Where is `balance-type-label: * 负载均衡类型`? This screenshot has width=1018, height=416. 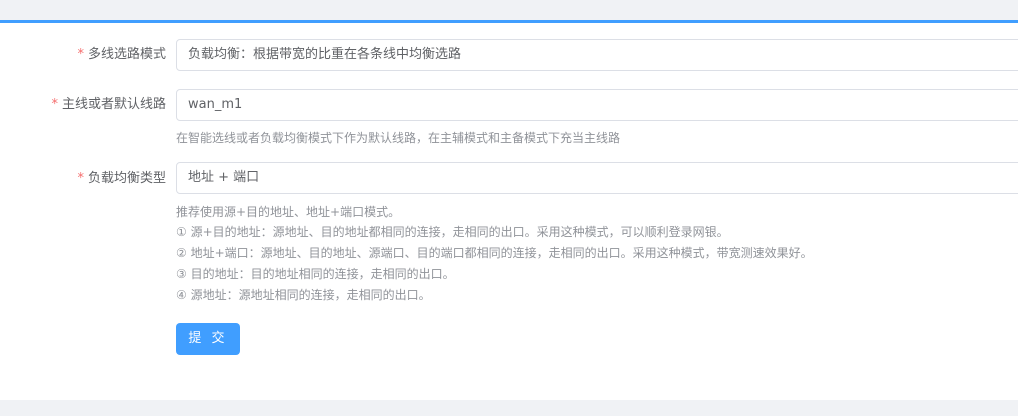 balance-type-label: * 负载均衡类型 is located at coordinates (121, 179).